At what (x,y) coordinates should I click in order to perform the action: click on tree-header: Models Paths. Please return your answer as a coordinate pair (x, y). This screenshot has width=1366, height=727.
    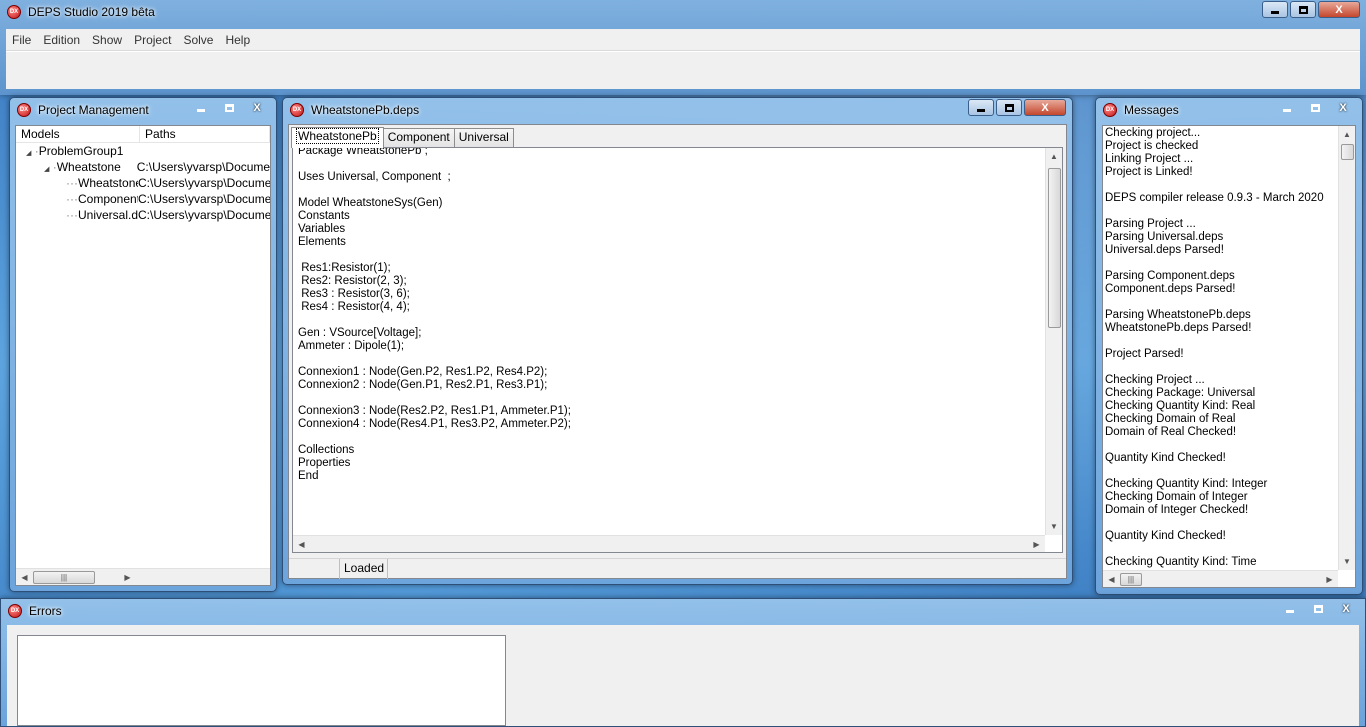
    Looking at the image, I should click on (143, 134).